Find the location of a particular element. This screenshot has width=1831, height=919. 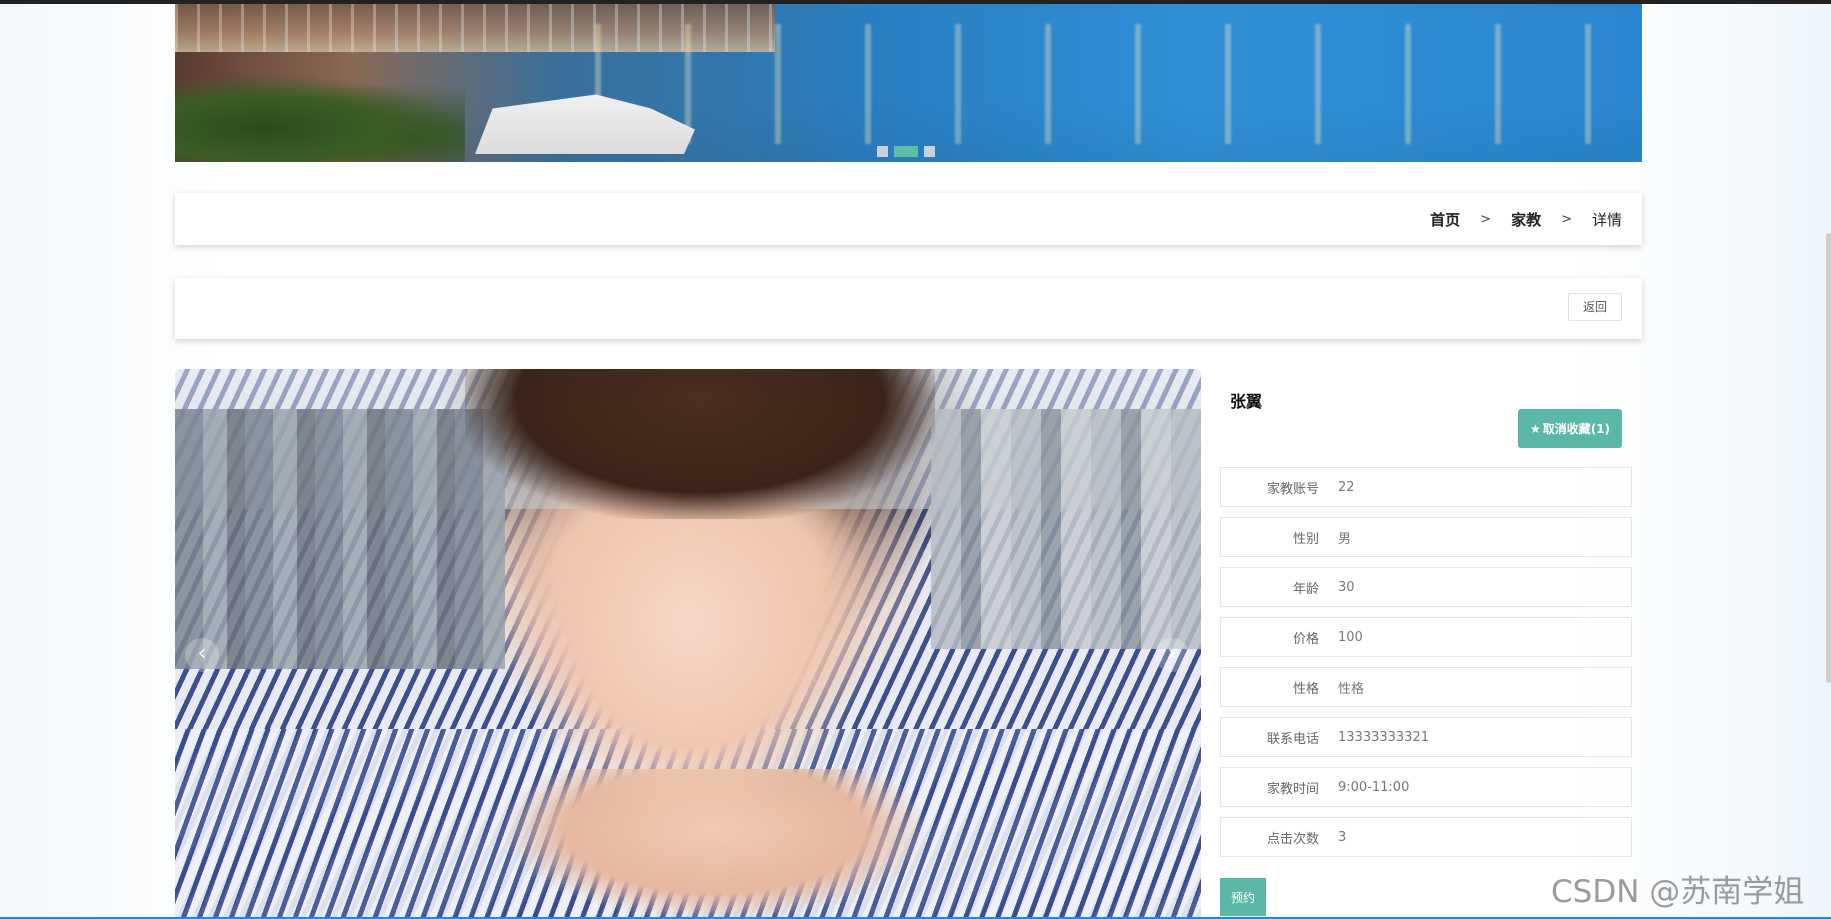

detail-value: 9:00-11:00 is located at coordinates (1374, 787).